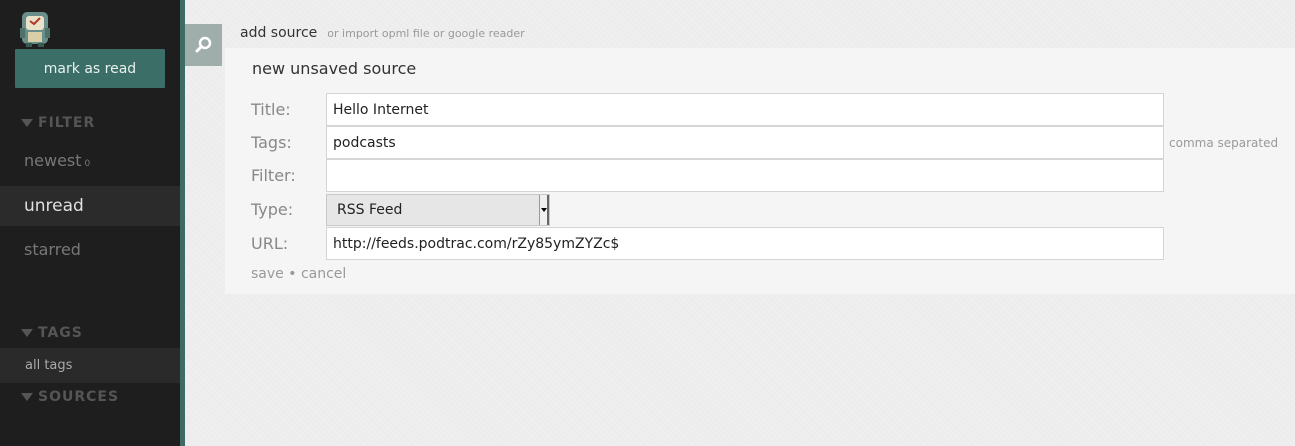 The image size is (1295, 446). What do you see at coordinates (745, 243) in the screenshot?
I see `url-input` at bounding box center [745, 243].